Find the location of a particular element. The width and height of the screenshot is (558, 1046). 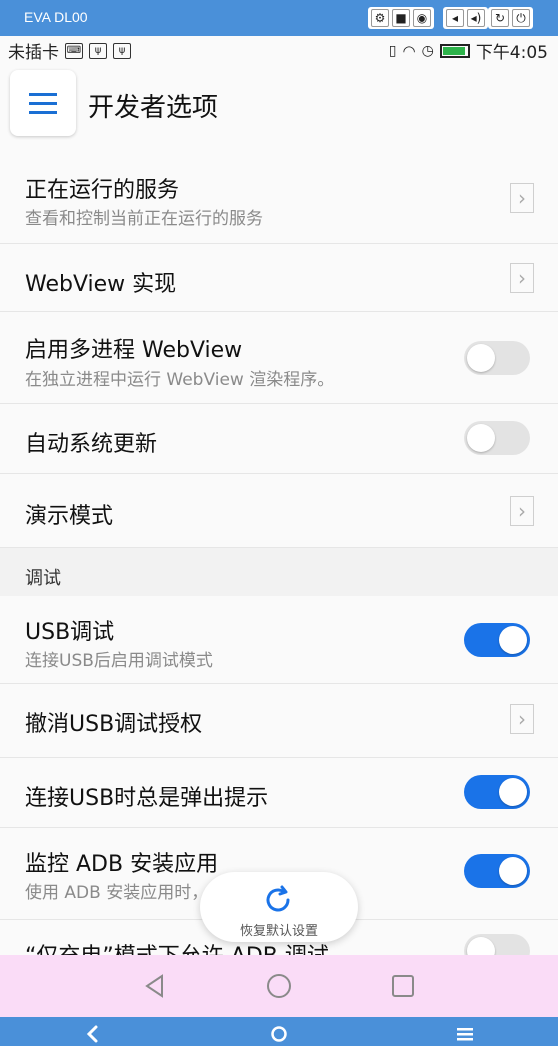

video-icon: ■ is located at coordinates (401, 18).